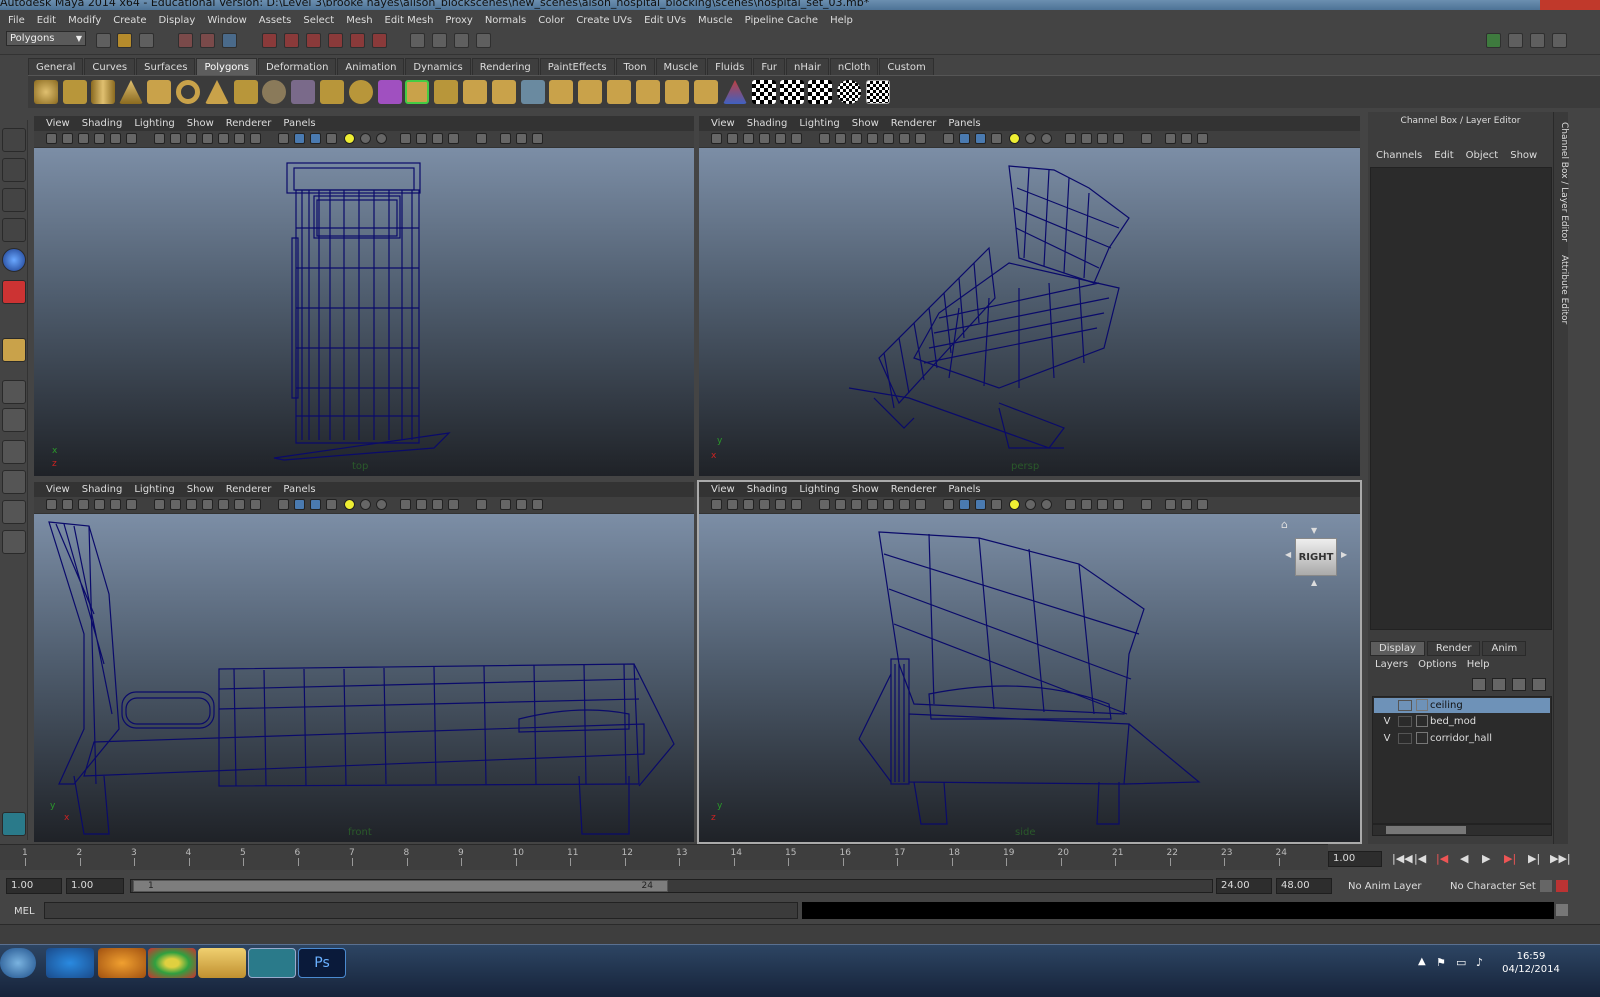  Describe the element at coordinates (313, 40) in the screenshot. I see `snap-point-icon` at that location.